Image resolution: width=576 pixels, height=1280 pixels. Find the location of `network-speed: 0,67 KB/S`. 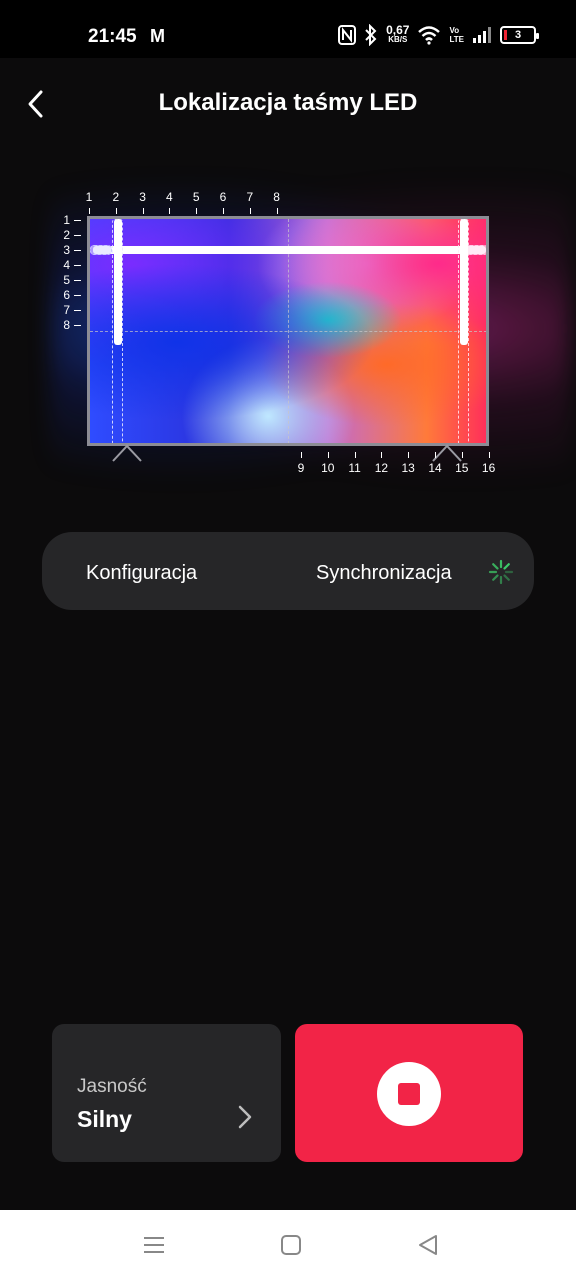

network-speed: 0,67 KB/S is located at coordinates (398, 33).